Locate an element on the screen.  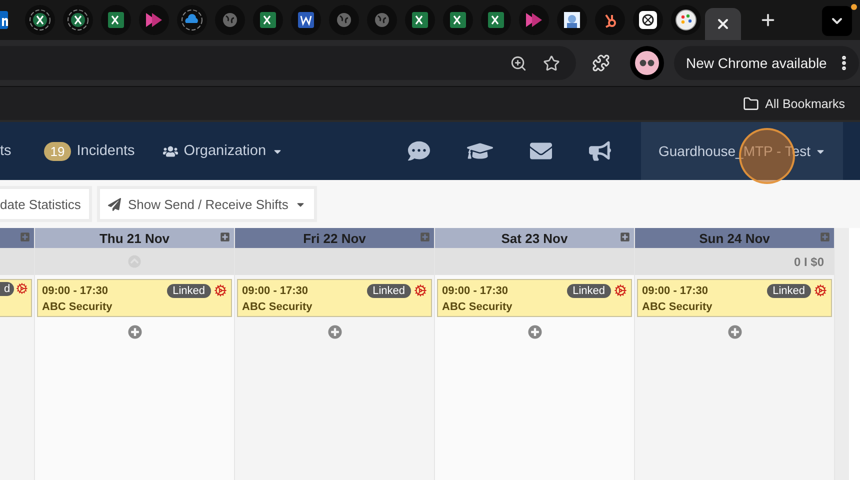
glasses-avatar-icon is located at coordinates (647, 63).